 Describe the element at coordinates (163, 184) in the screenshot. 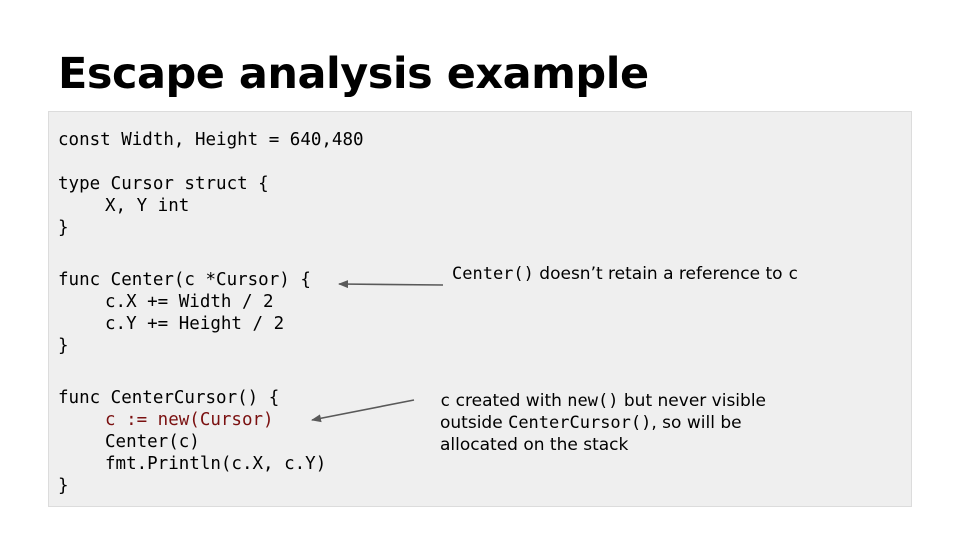

I see `code-line-type-cursor: type Cursor struct {` at that location.